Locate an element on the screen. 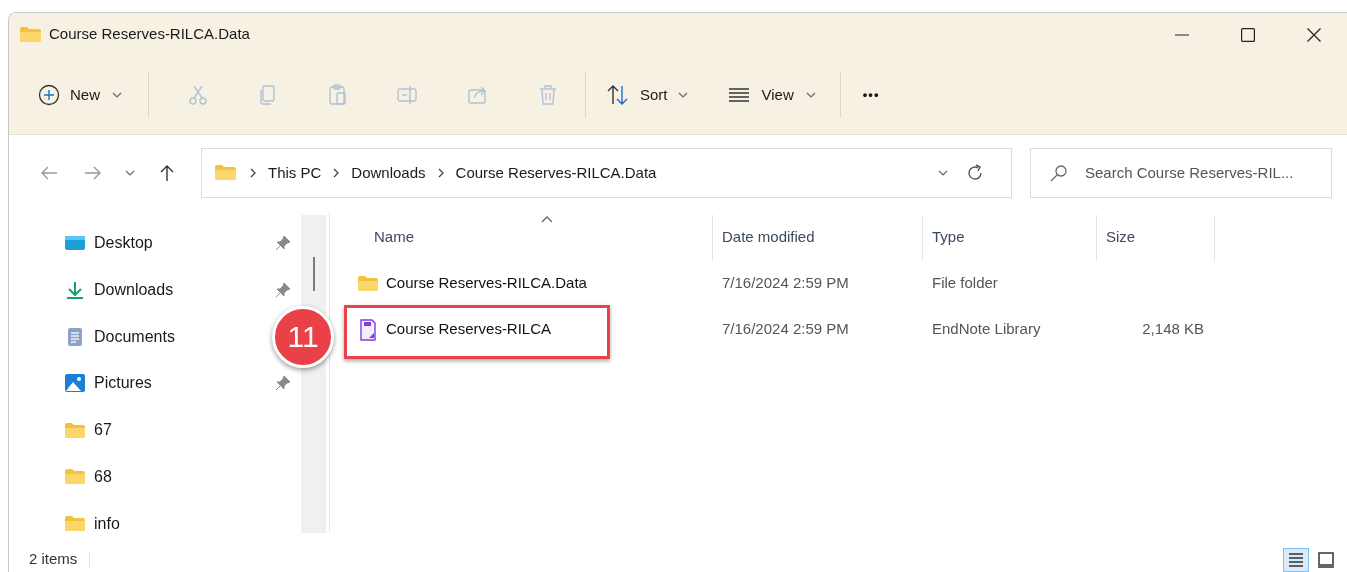 This screenshot has width=1347, height=572. trash-icon is located at coordinates (548, 95).